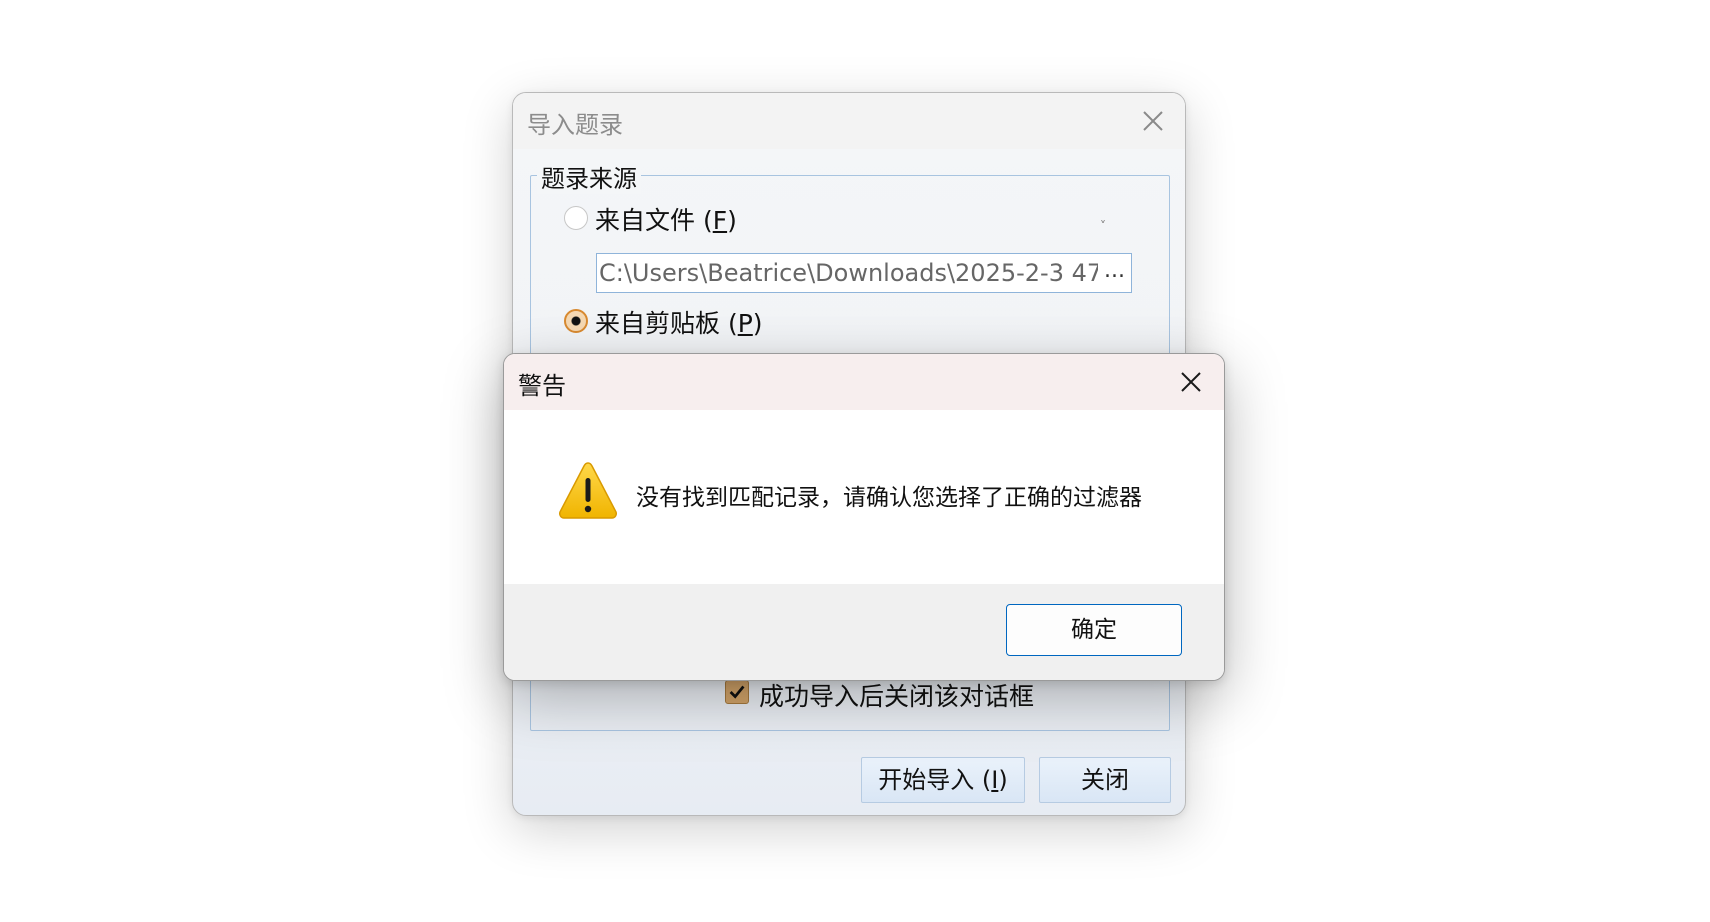  Describe the element at coordinates (1105, 780) in the screenshot. I see `close-button: 关闭` at that location.